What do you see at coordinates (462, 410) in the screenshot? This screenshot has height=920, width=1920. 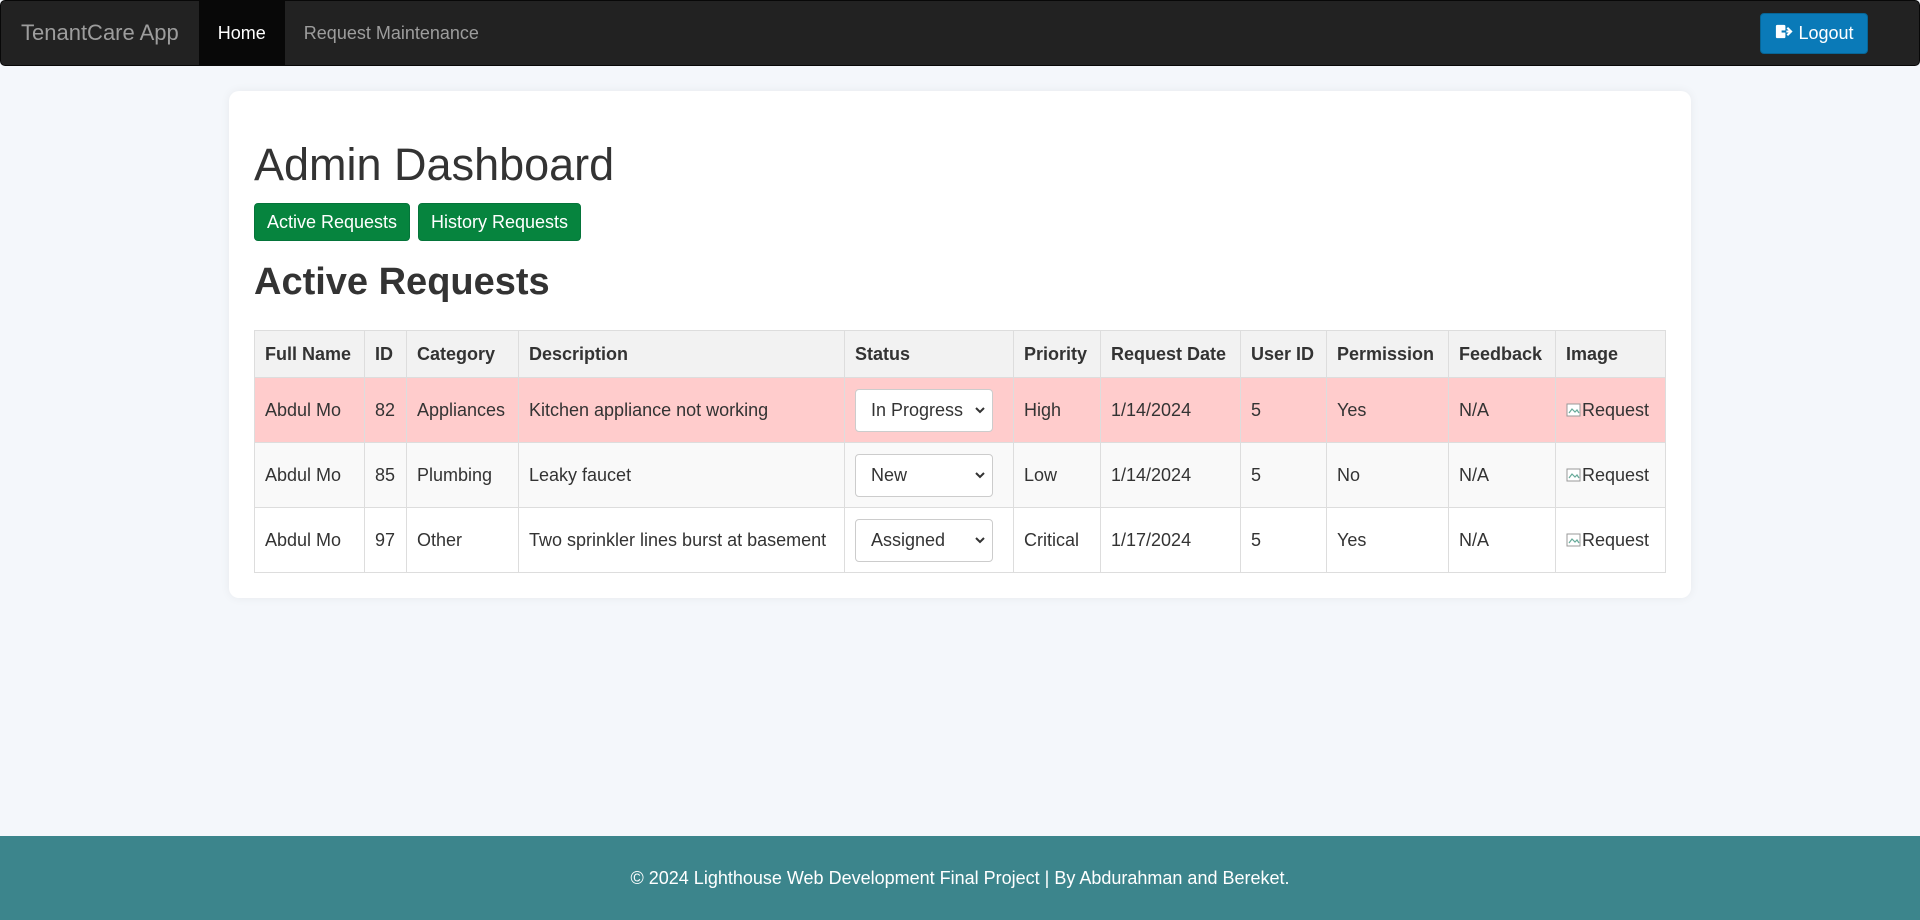 I see `cell-category: Appliances` at bounding box center [462, 410].